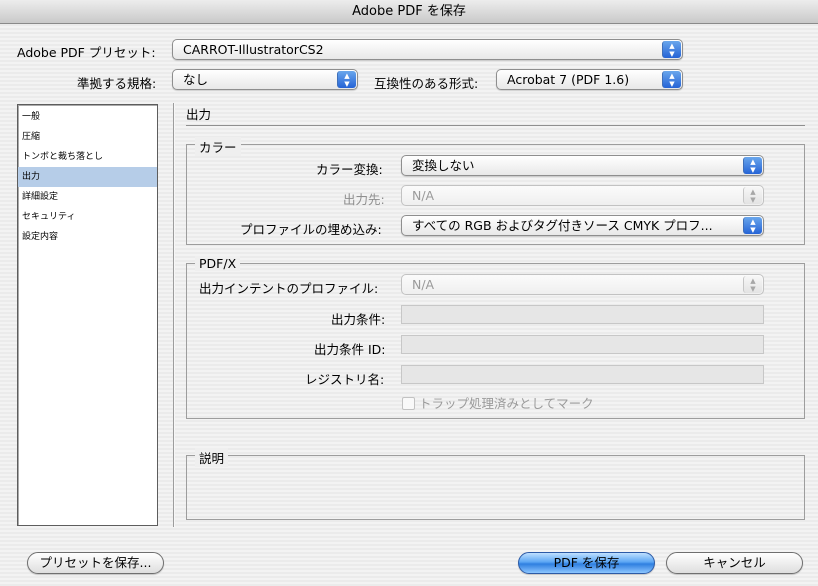 The height and width of the screenshot is (586, 818). Describe the element at coordinates (87, 117) in the screenshot. I see `sidebar-item-general: 一般` at that location.